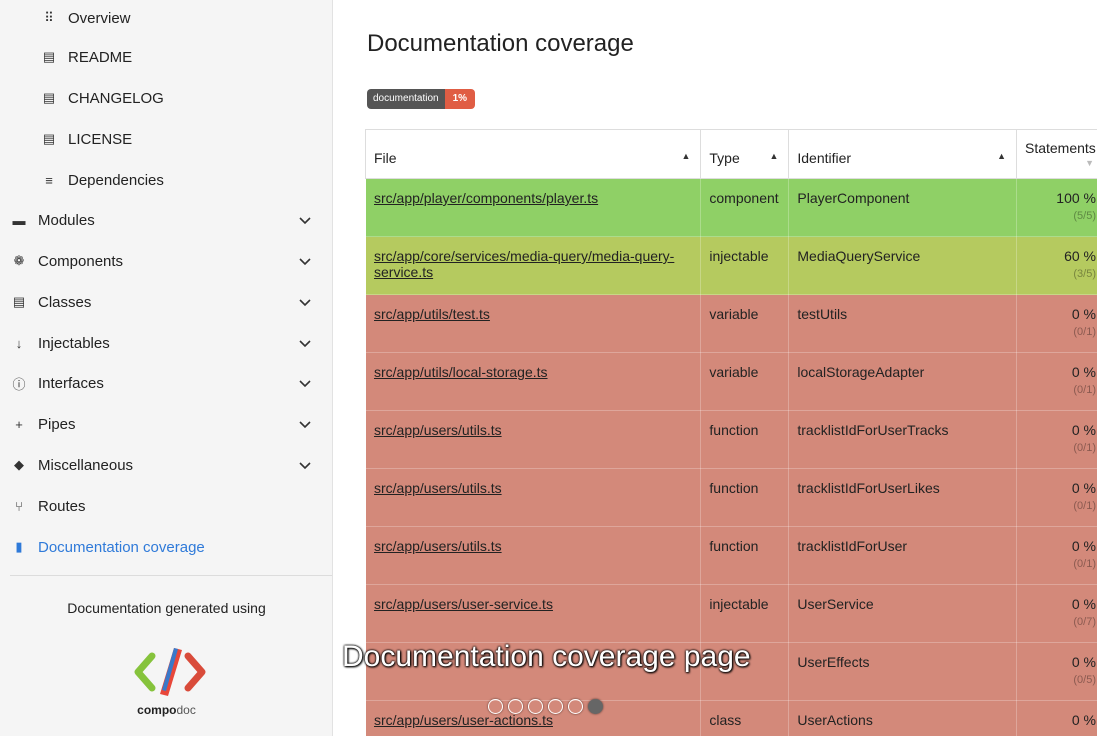  Describe the element at coordinates (902, 207) in the screenshot. I see `identifier-cell: PlayerComponent` at that location.